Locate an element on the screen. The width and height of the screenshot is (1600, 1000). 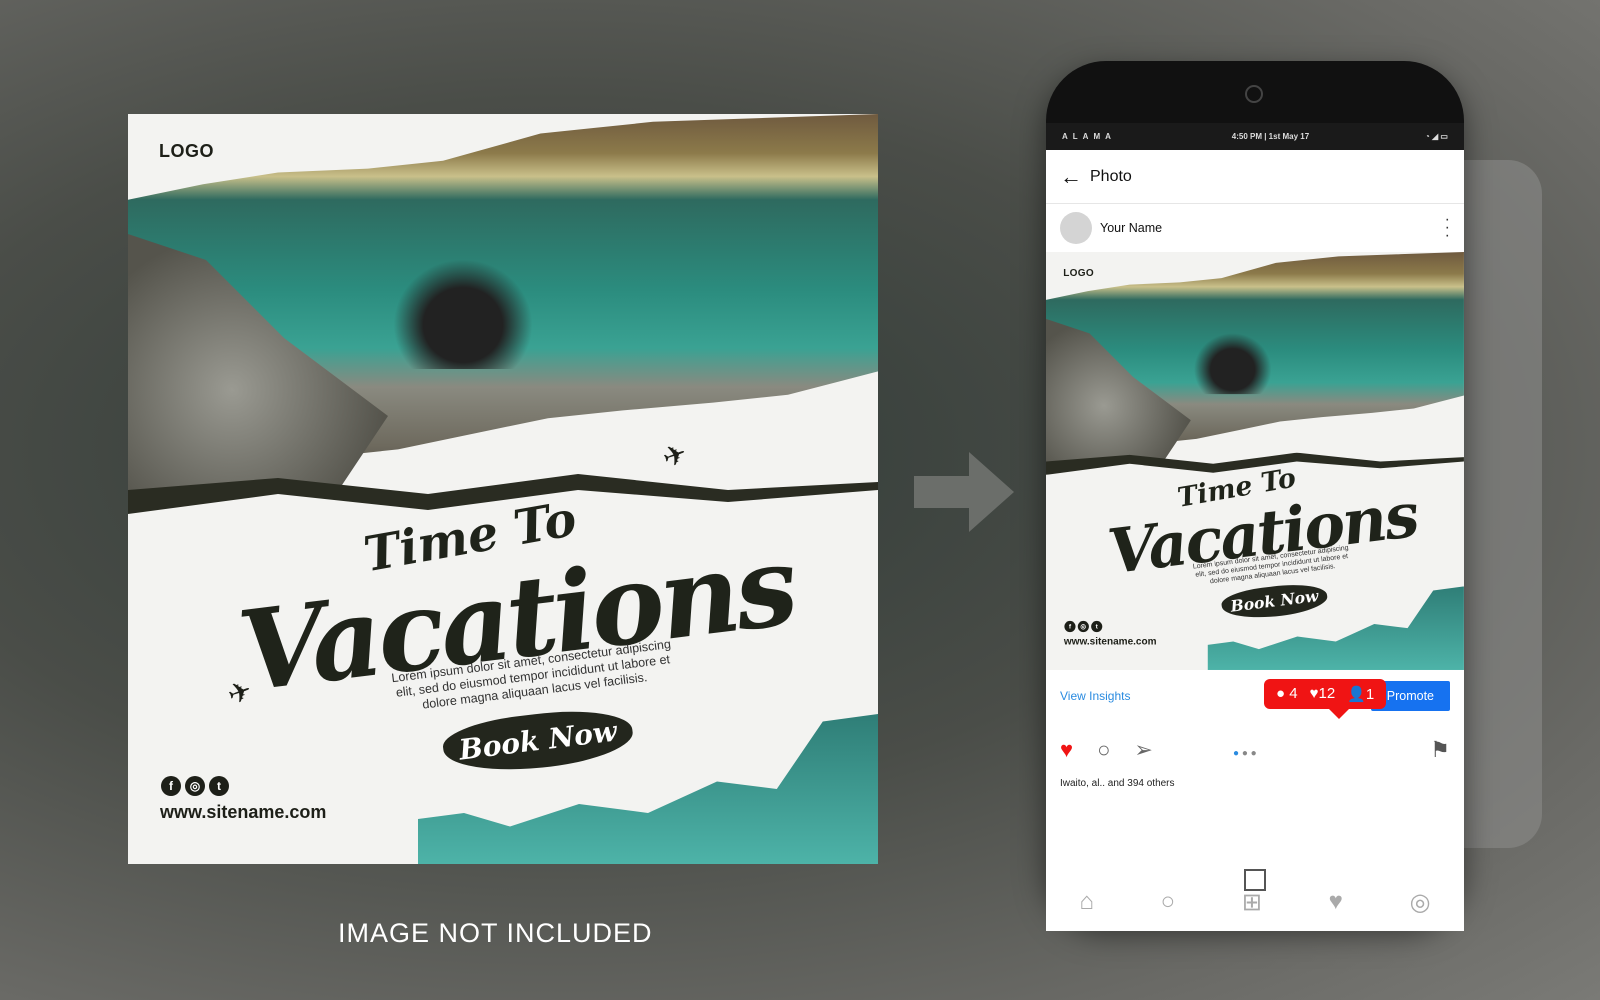
heart-icon: ♥ is located at coordinates (1066, 750).